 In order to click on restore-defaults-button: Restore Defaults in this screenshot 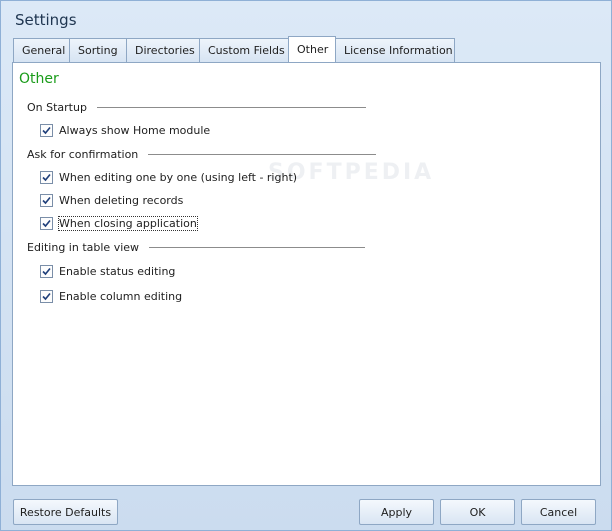, I will do `click(65, 512)`.